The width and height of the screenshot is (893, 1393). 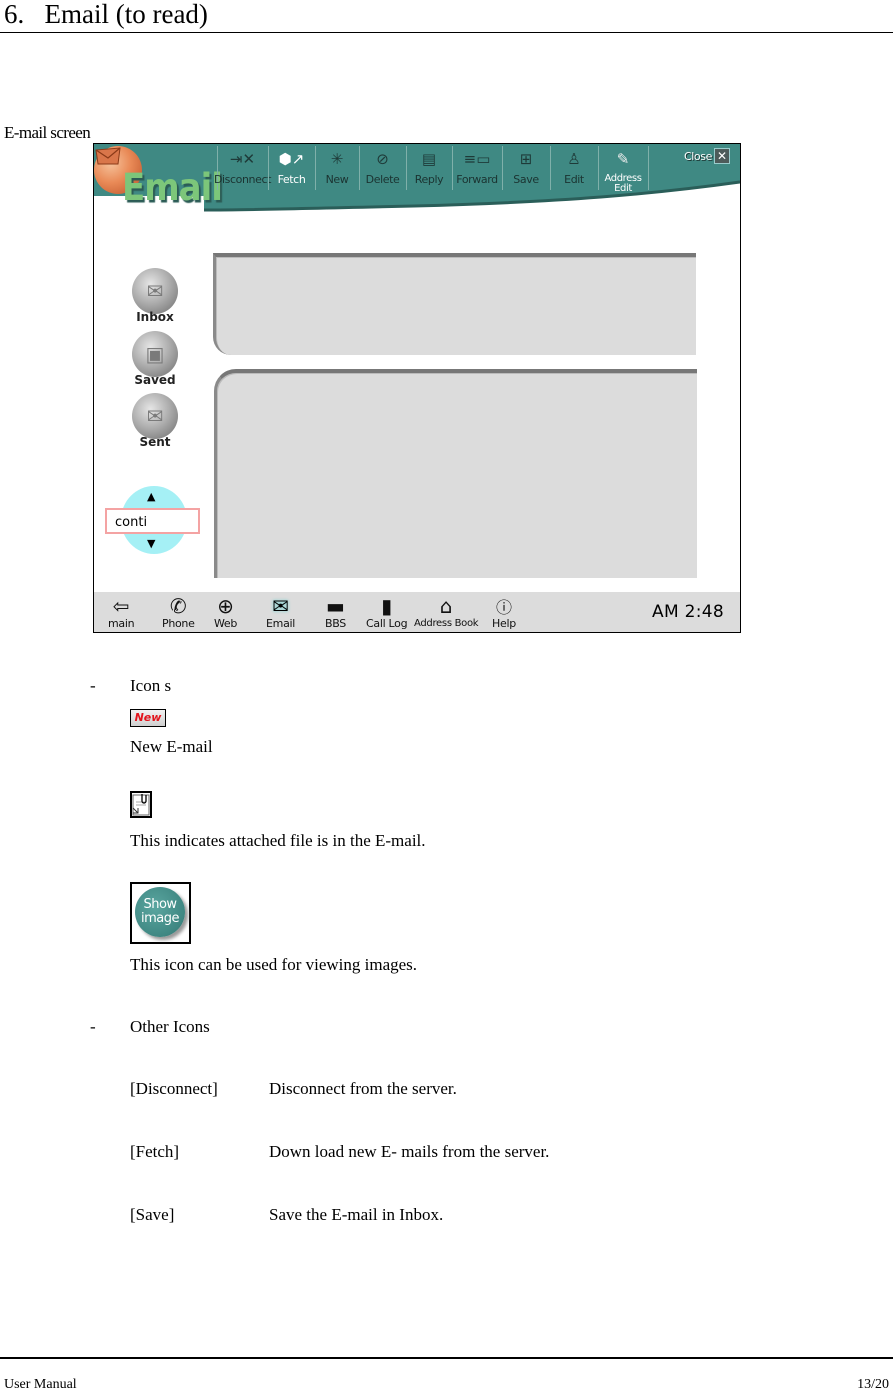 I want to click on icons-section-title: Icon s, so click(x=151, y=685).